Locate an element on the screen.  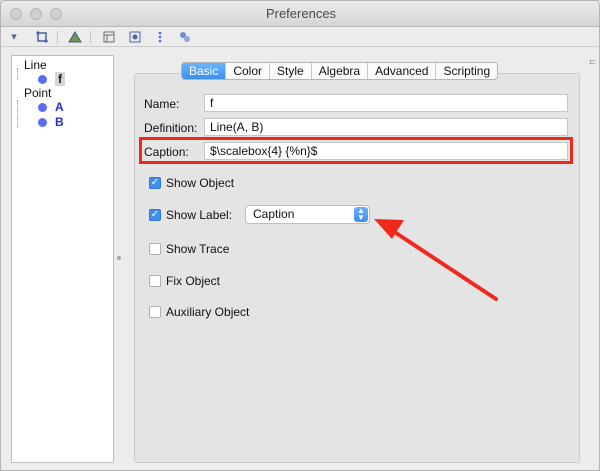
caption-label: Caption: is located at coordinates (166, 152).